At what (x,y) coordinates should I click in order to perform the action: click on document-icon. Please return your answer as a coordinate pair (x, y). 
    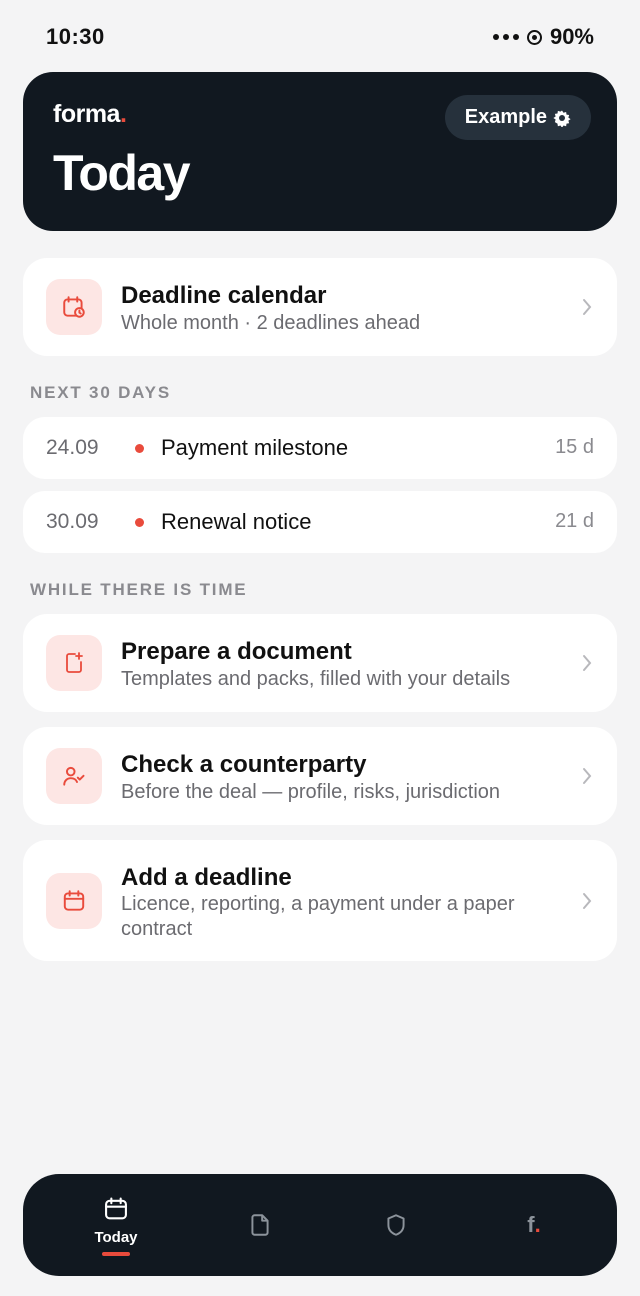
    Looking at the image, I should click on (260, 1225).